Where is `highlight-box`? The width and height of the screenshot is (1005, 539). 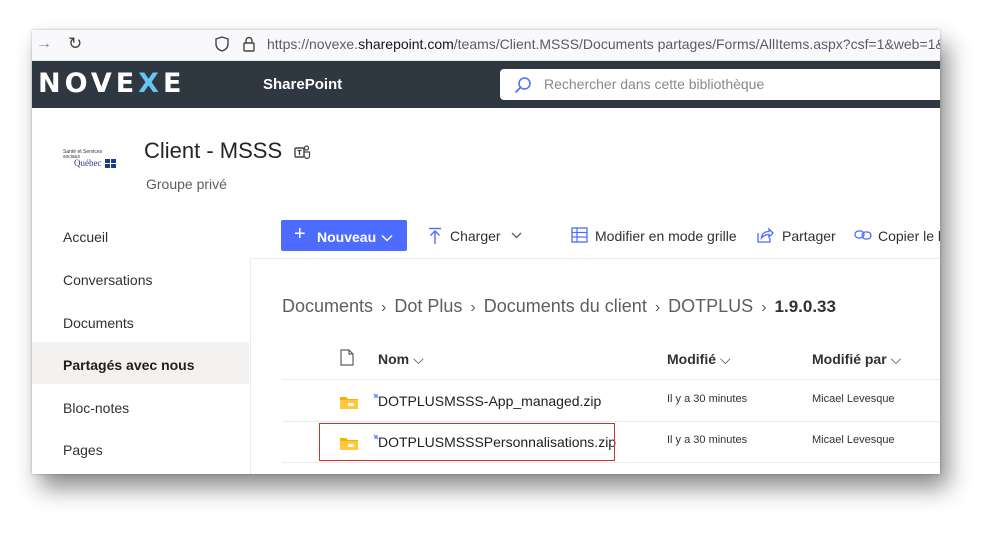 highlight-box is located at coordinates (467, 442).